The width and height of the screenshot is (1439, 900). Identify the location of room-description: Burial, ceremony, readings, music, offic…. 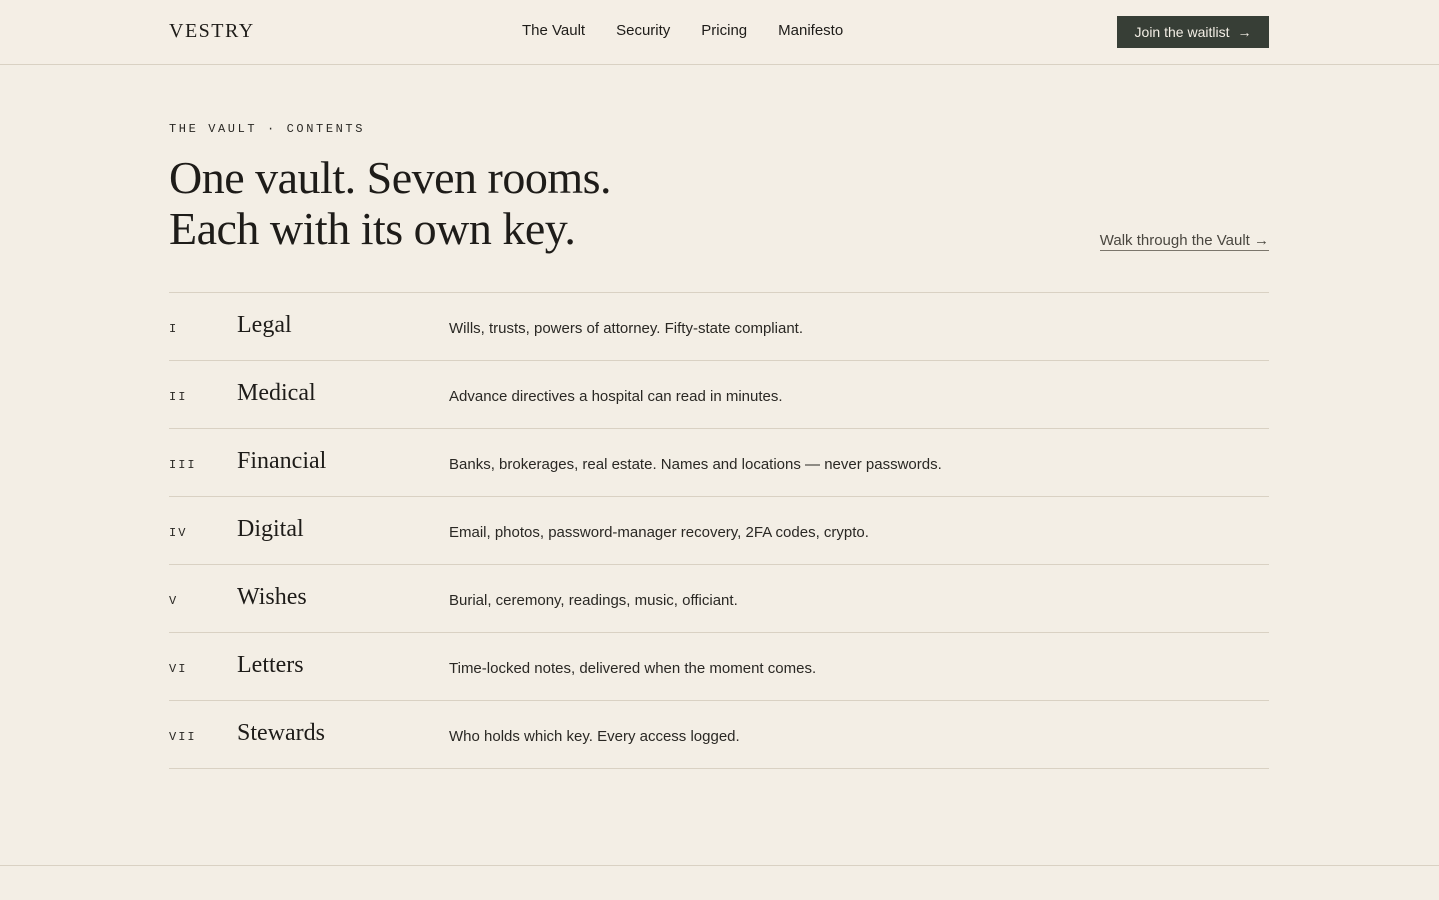
(593, 600).